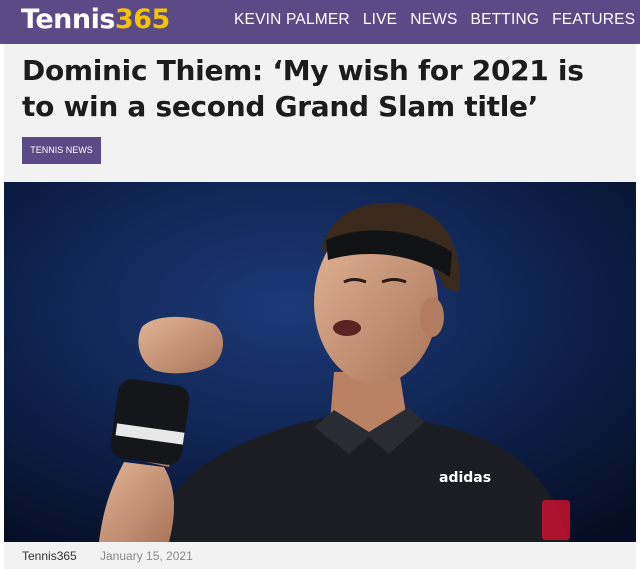 Image resolution: width=640 pixels, height=569 pixels. Describe the element at coordinates (146, 556) in the screenshot. I see `article-date: January 15, 2021` at that location.